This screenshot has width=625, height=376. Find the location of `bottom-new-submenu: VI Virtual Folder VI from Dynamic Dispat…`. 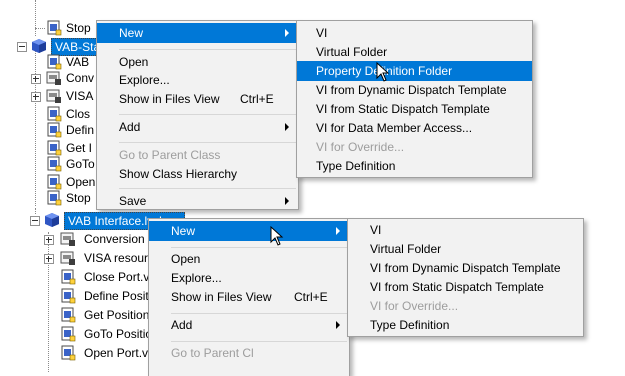

bottom-new-submenu: VI Virtual Folder VI from Dynamic Dispat… is located at coordinates (465, 277).